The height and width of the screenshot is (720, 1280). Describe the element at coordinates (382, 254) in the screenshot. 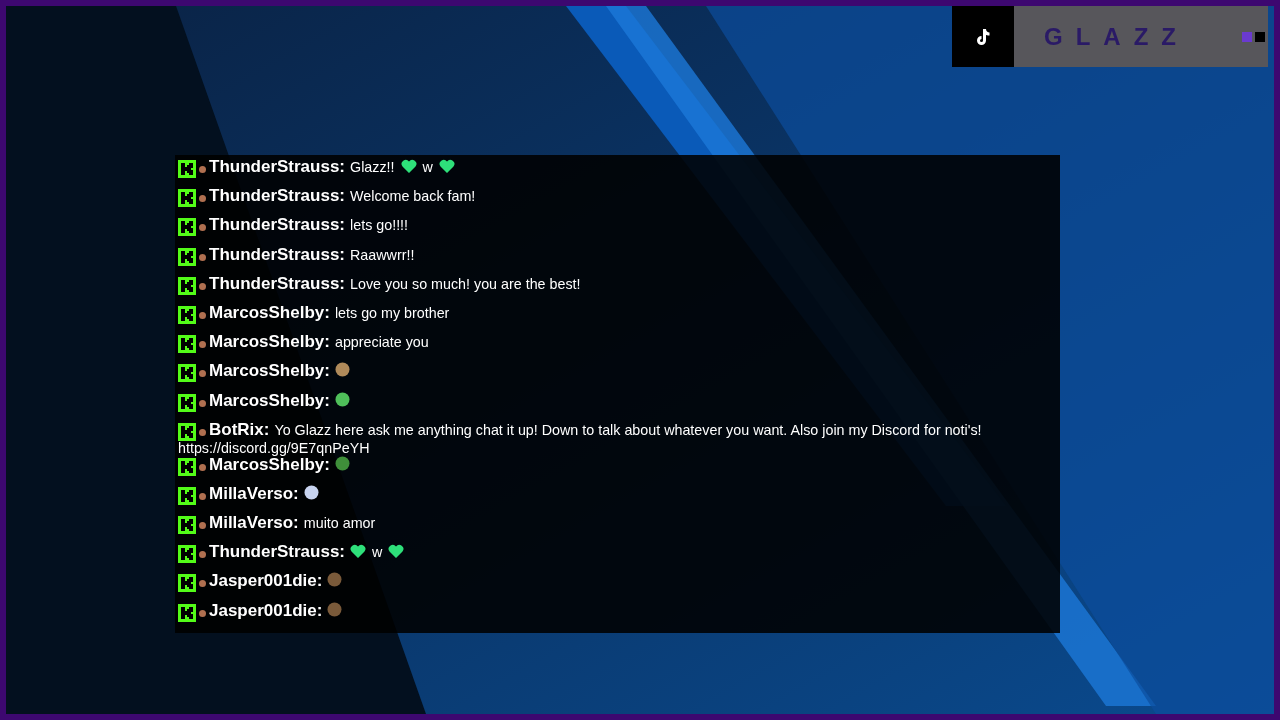

I see `message-text: Raawwrr!!` at that location.